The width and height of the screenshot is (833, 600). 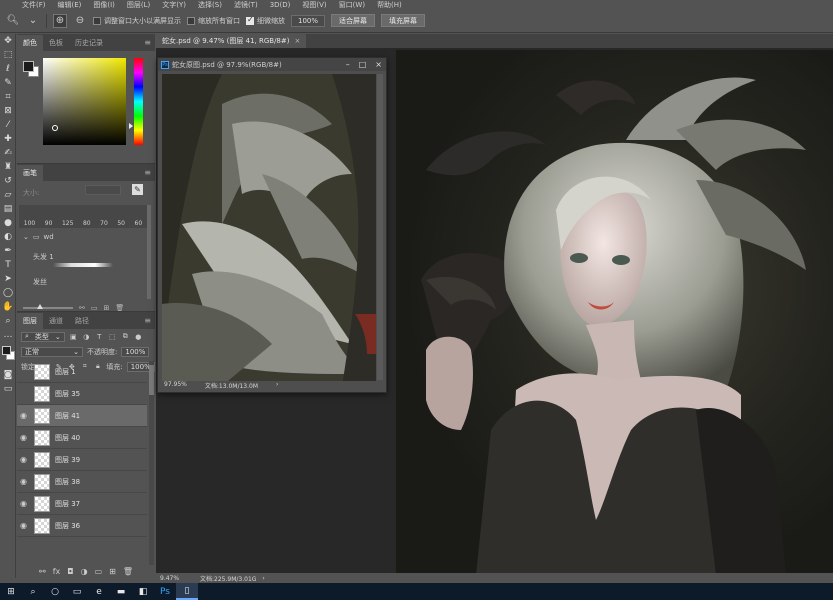 I want to click on floating-window-scrollbar, so click(x=380, y=227).